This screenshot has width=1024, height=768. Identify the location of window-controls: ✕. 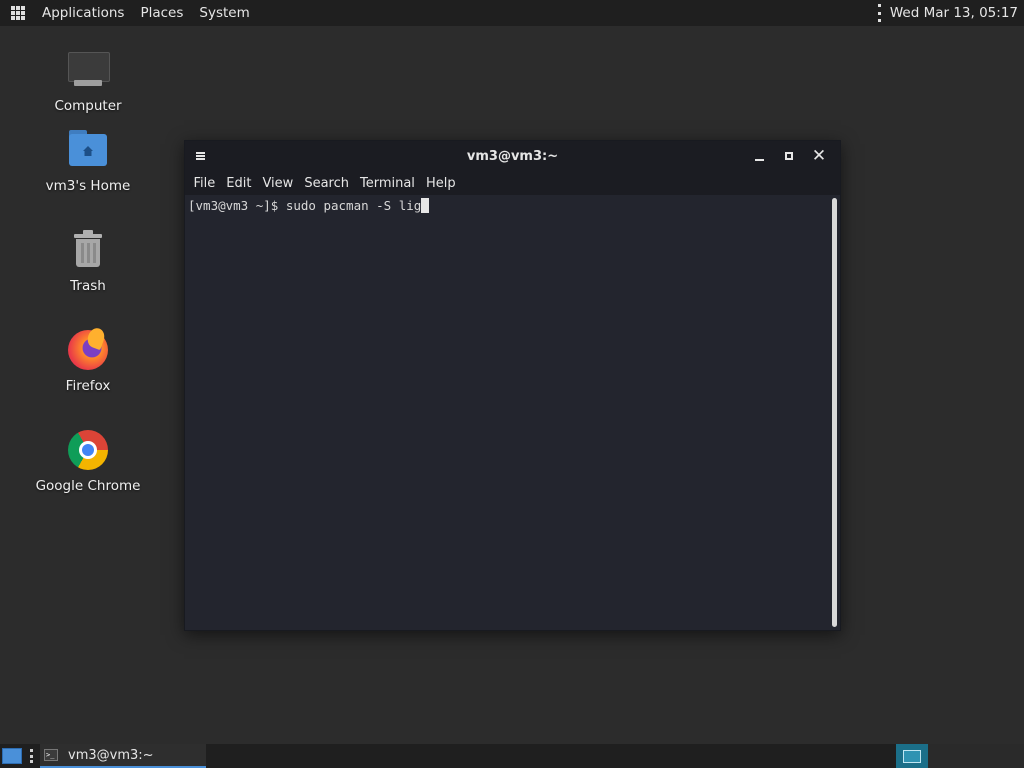
(789, 156).